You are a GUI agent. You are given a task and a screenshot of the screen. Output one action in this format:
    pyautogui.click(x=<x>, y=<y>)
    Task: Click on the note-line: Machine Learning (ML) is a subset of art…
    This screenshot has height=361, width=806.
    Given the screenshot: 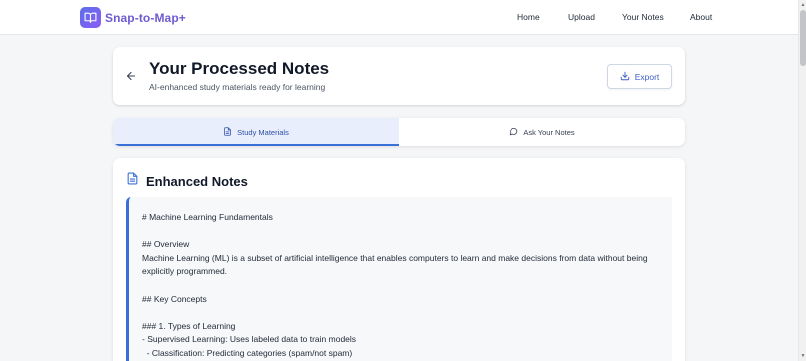 What is the action you would take?
    pyautogui.click(x=395, y=257)
    